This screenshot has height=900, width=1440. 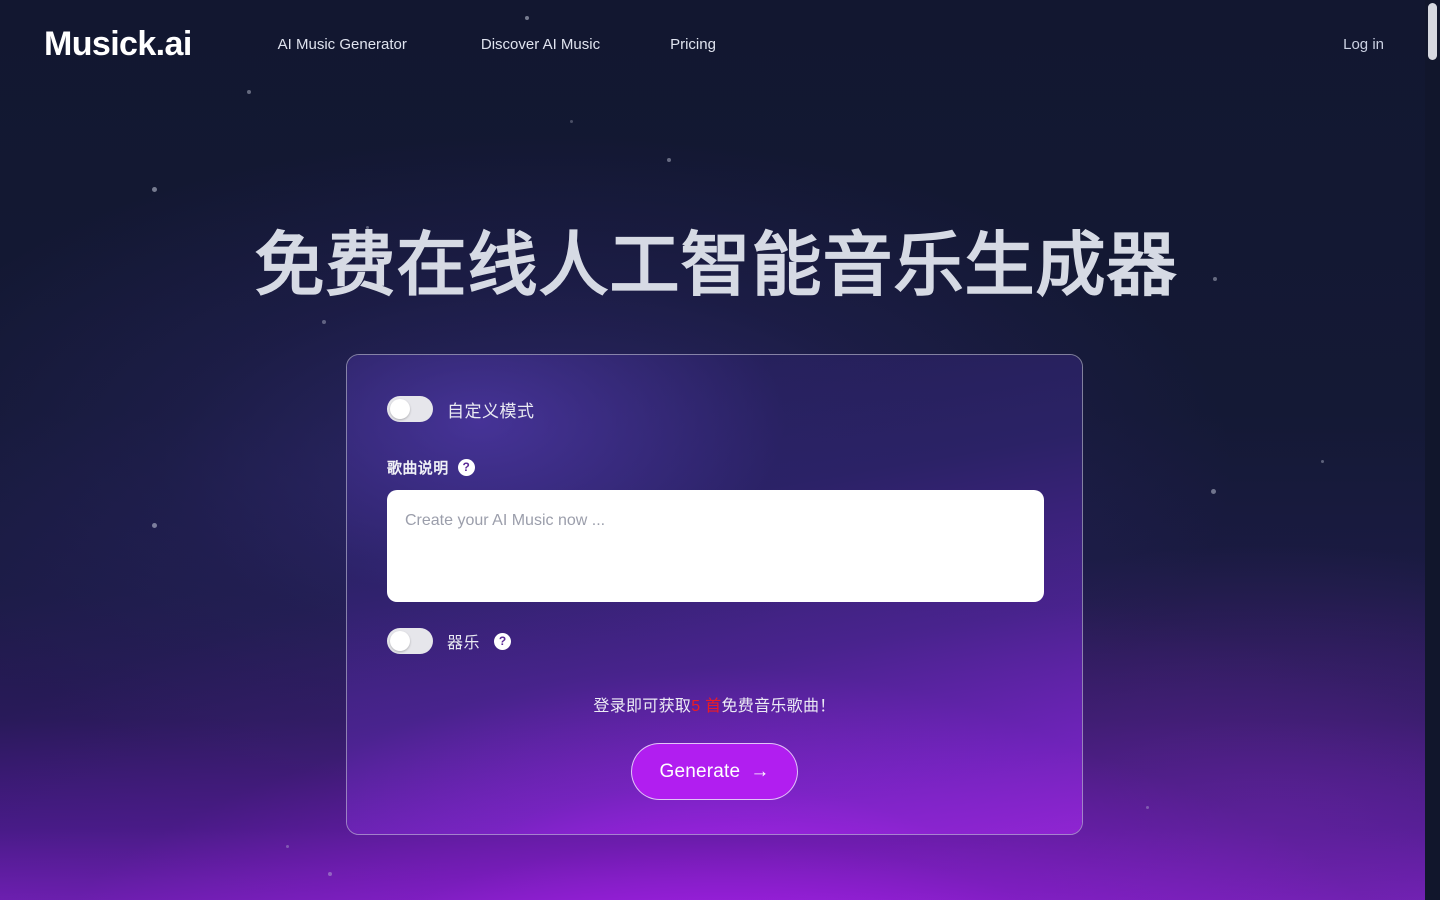 What do you see at coordinates (1432, 450) in the screenshot?
I see `scrollbar-track` at bounding box center [1432, 450].